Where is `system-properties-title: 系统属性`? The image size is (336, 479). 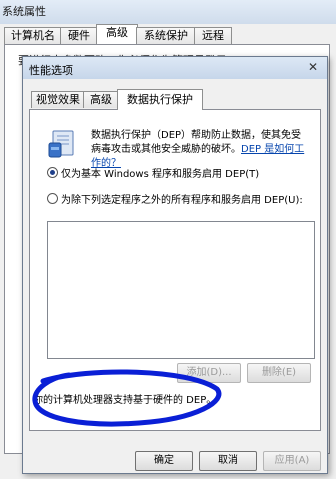 system-properties-title: 系统属性 is located at coordinates (24, 11).